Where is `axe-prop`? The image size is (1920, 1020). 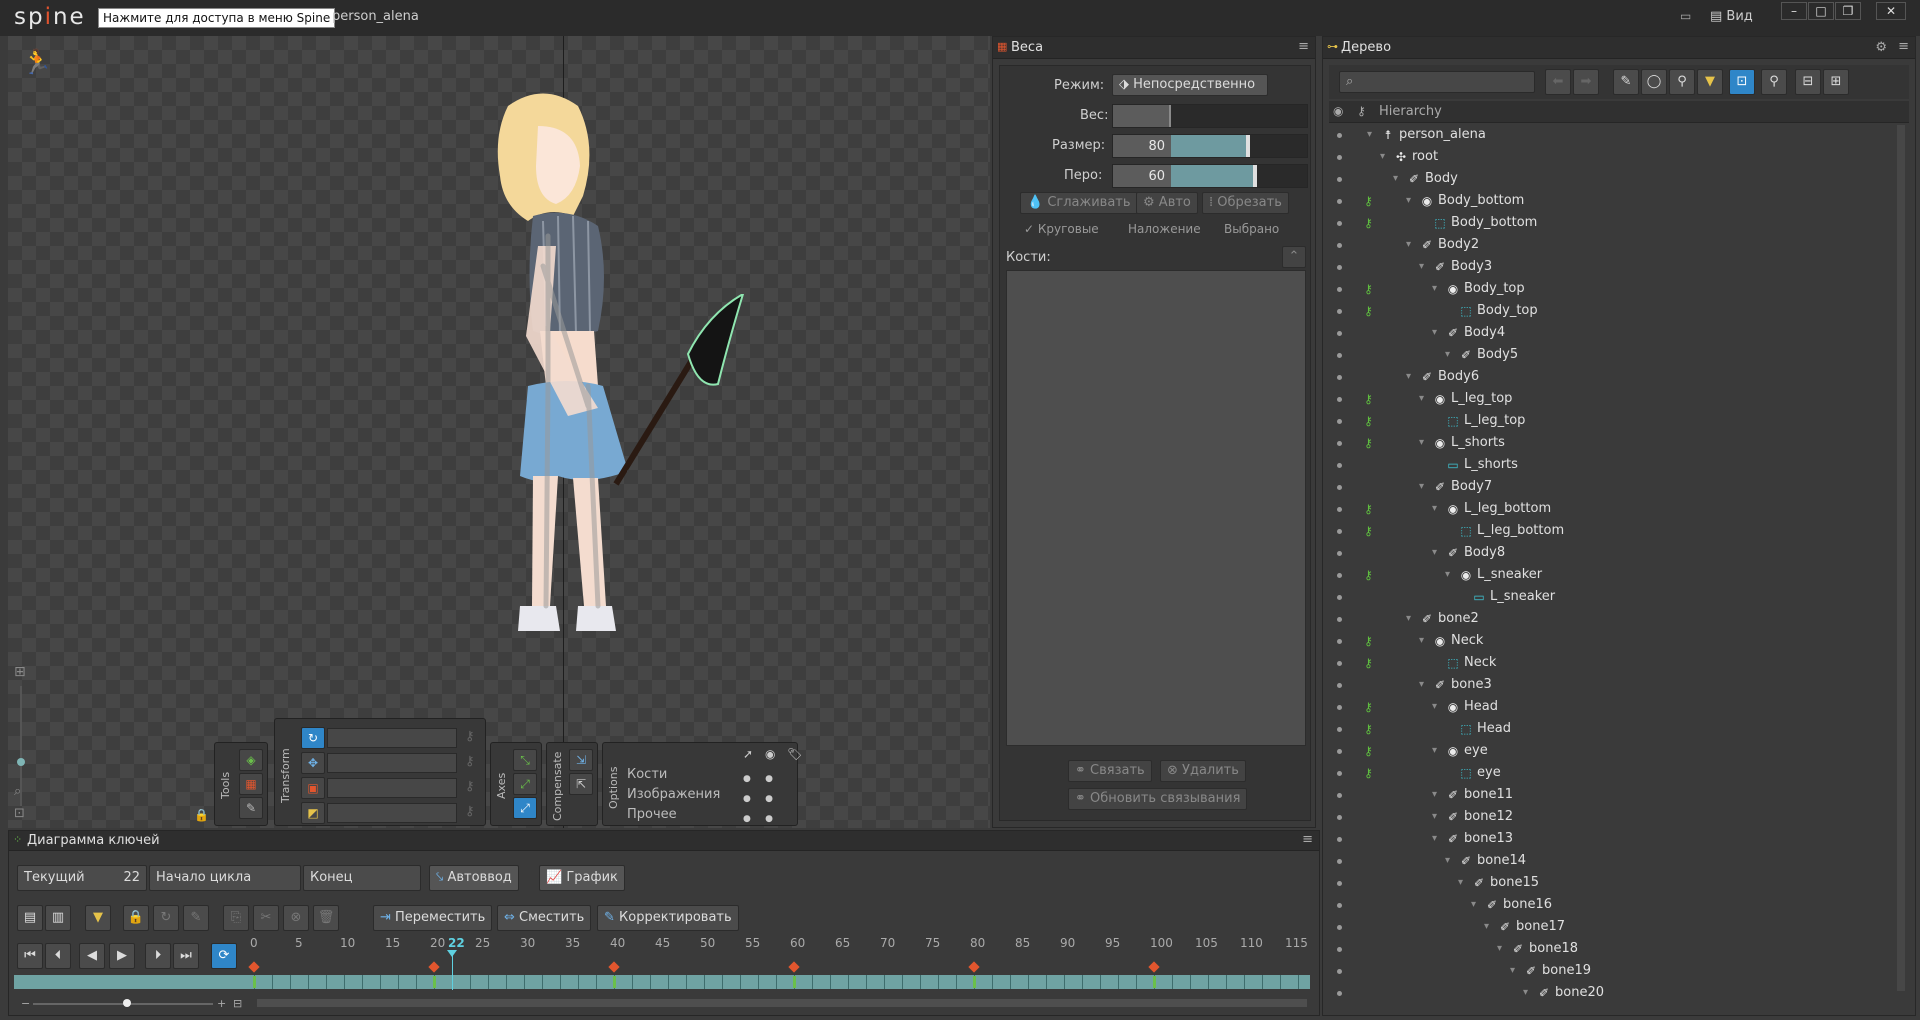 axe-prop is located at coordinates (678, 394).